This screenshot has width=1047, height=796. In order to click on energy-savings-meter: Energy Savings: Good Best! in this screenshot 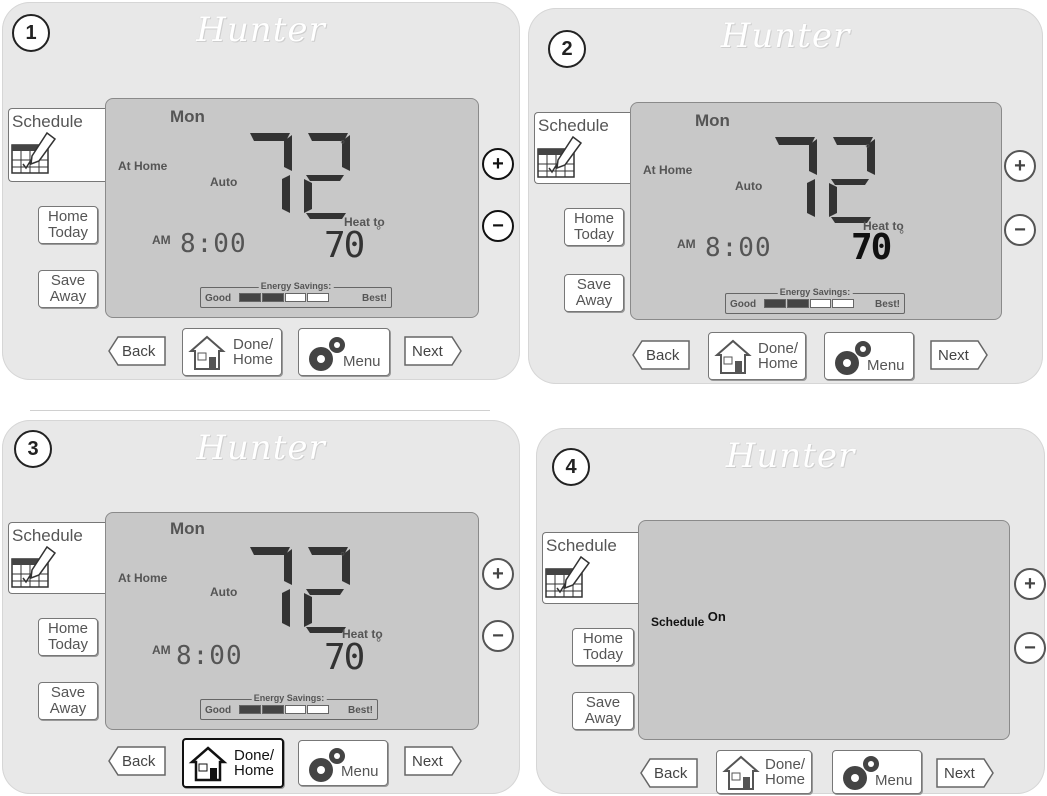, I will do `click(289, 706)`.